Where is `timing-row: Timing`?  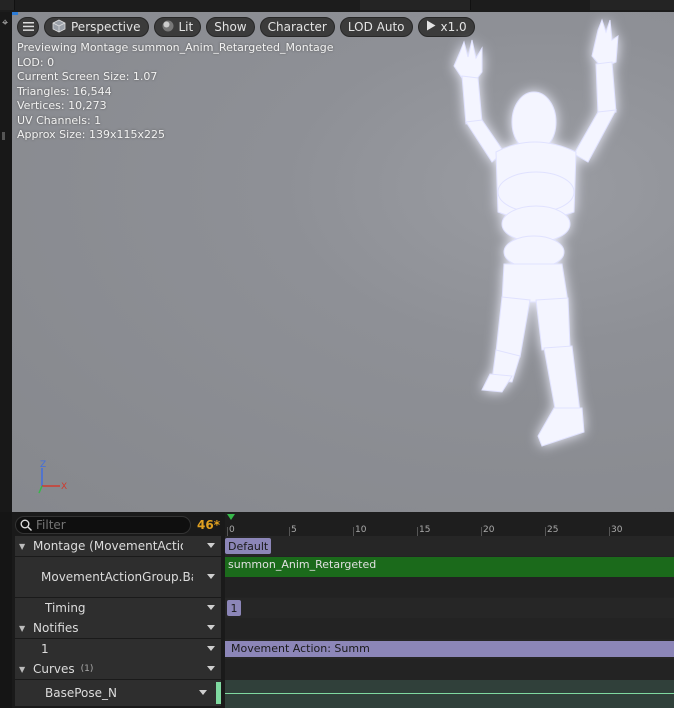 timing-row: Timing is located at coordinates (118, 608).